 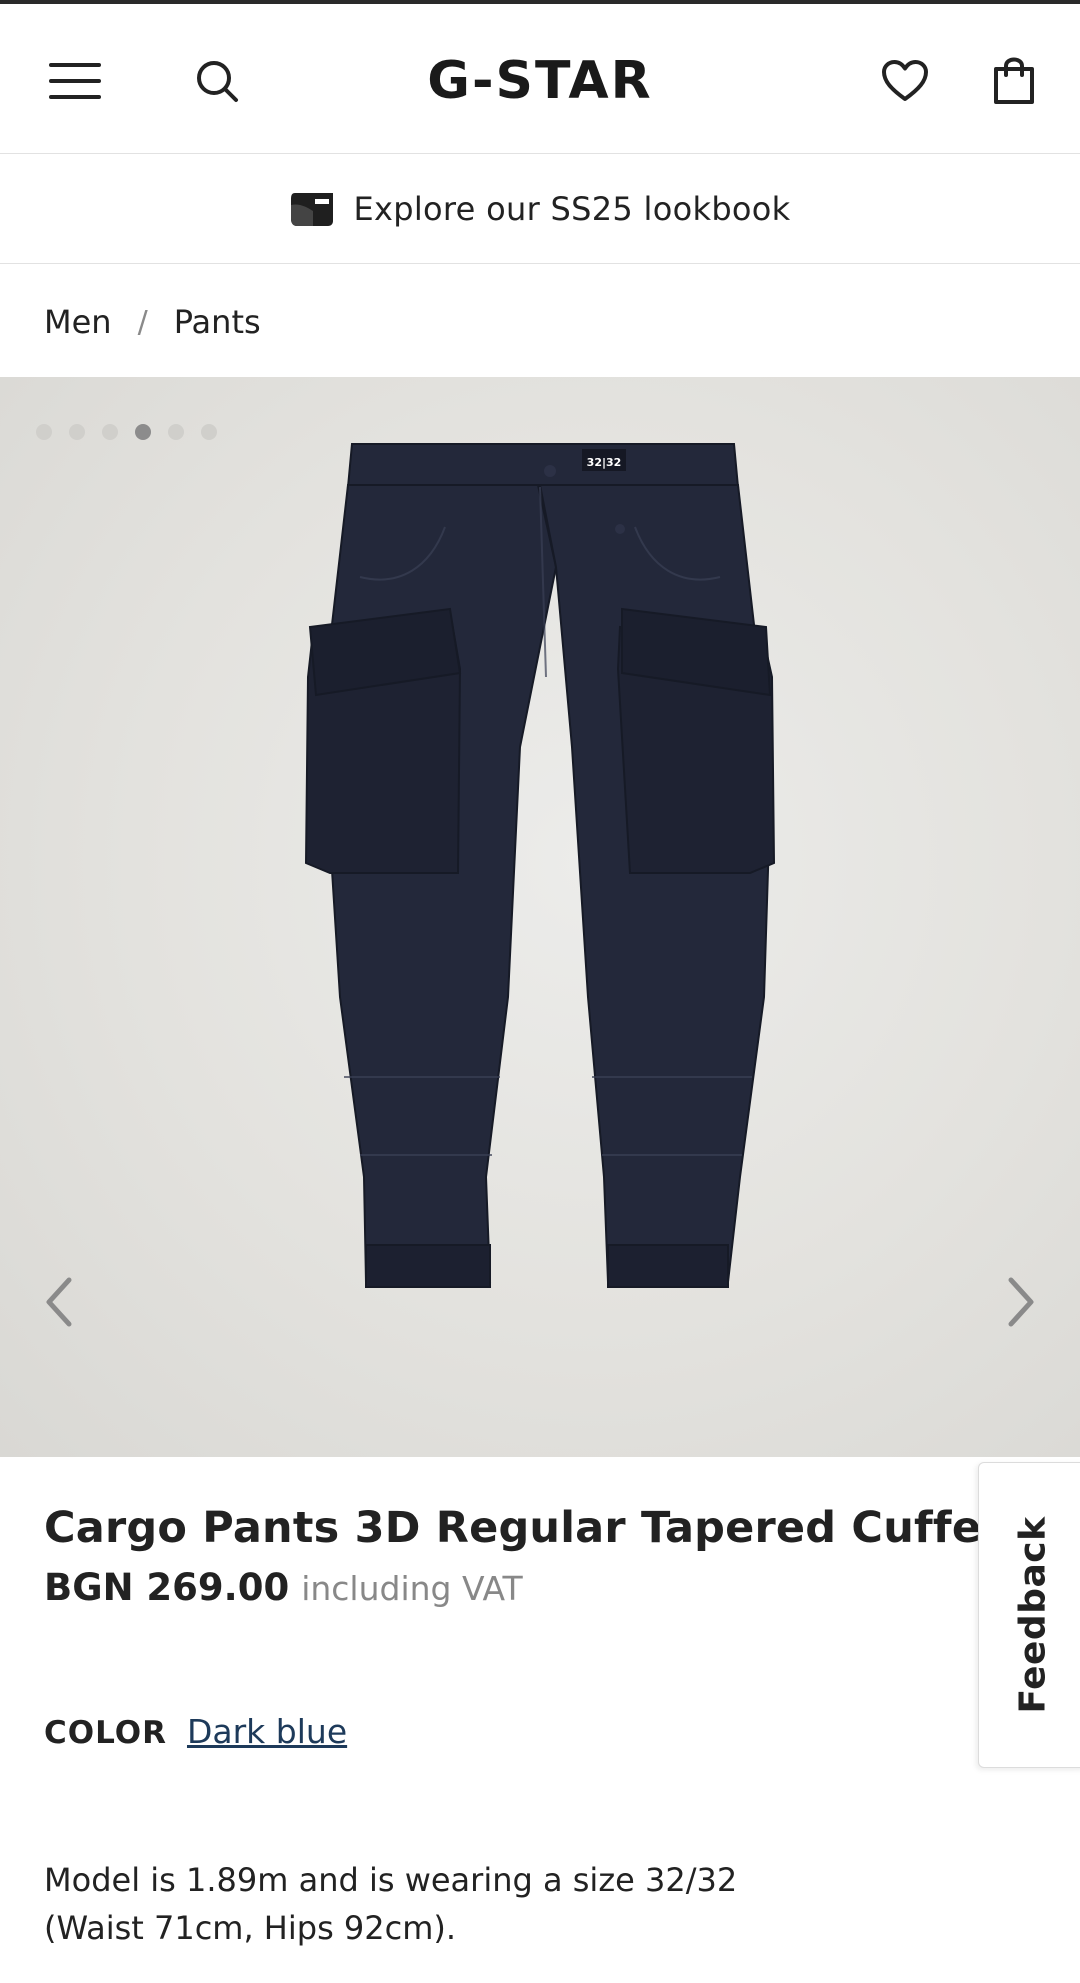 I want to click on vat-note: including VAT, so click(x=412, y=1588).